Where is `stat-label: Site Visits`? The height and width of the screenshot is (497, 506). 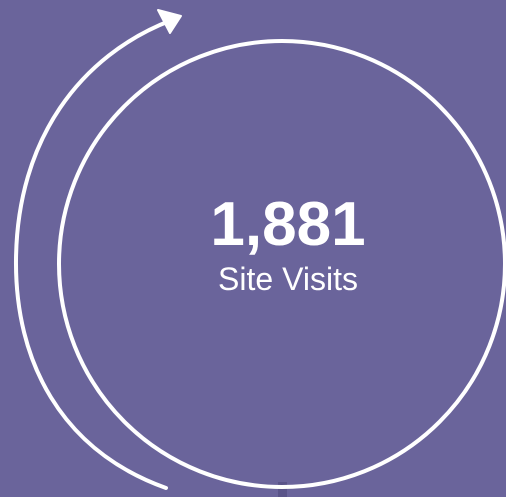
stat-label: Site Visits is located at coordinates (288, 279).